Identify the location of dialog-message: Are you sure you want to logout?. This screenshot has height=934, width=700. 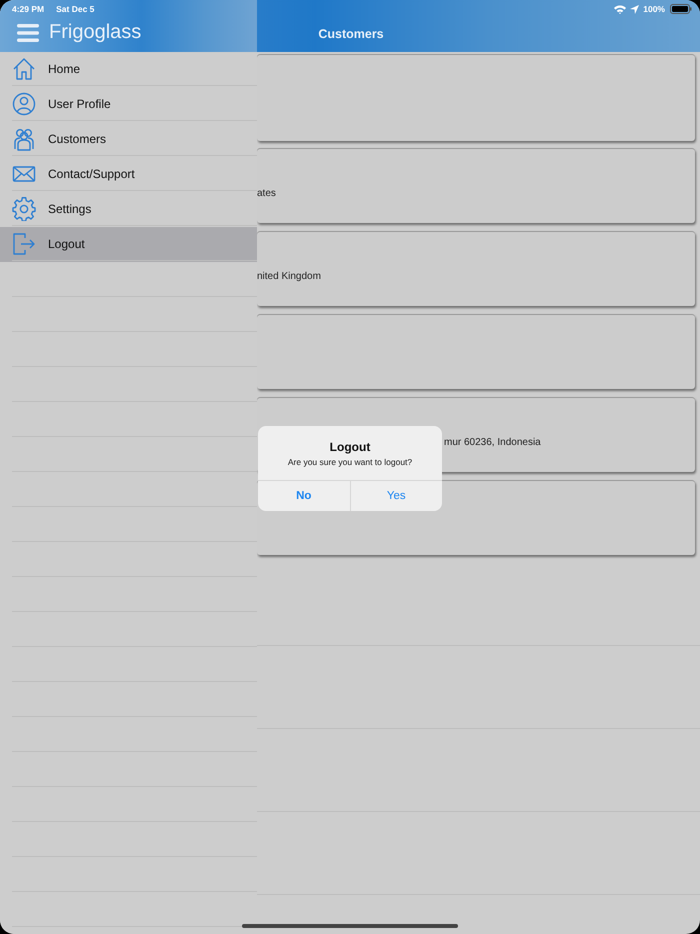
(350, 461).